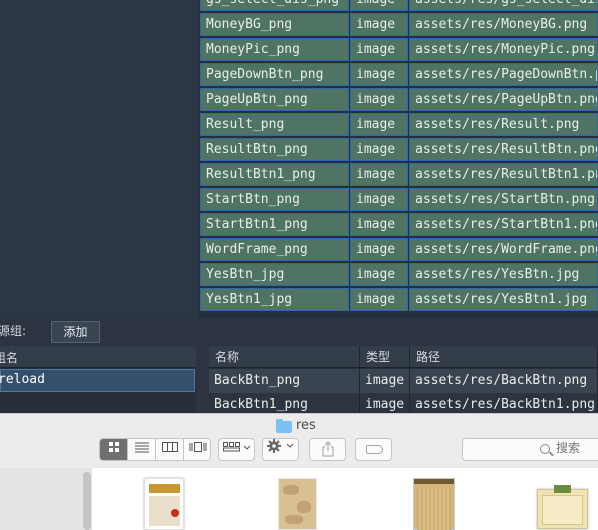  Describe the element at coordinates (503, 24) in the screenshot. I see `resource-path: assets/res/MoneyBG.png` at that location.